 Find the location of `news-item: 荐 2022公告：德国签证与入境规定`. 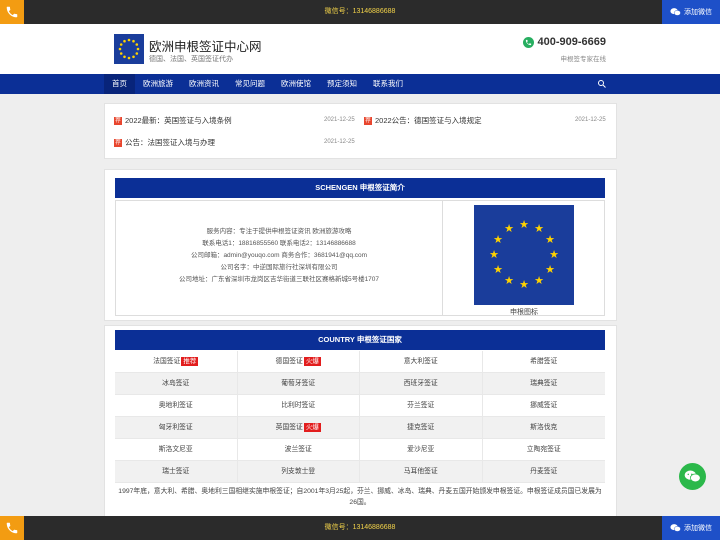

news-item: 荐 2022公告：德国签证与入境规定 is located at coordinates (423, 120).